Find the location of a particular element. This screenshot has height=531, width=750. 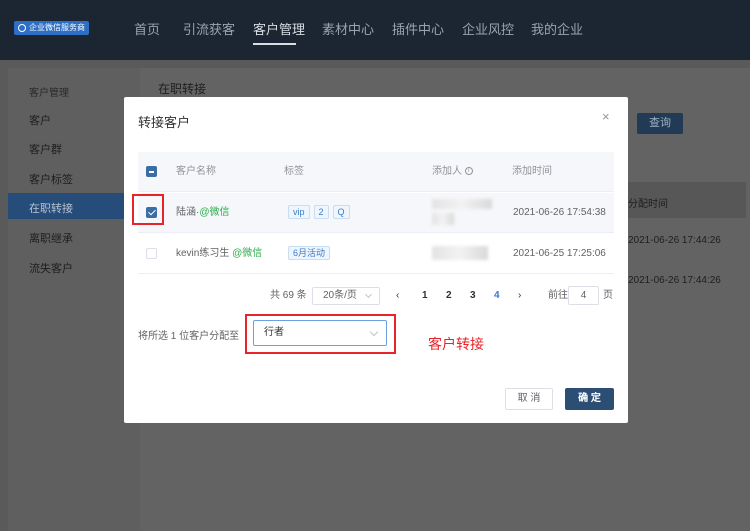

nav-item-customer-management: 客户管理 is located at coordinates (279, 30).